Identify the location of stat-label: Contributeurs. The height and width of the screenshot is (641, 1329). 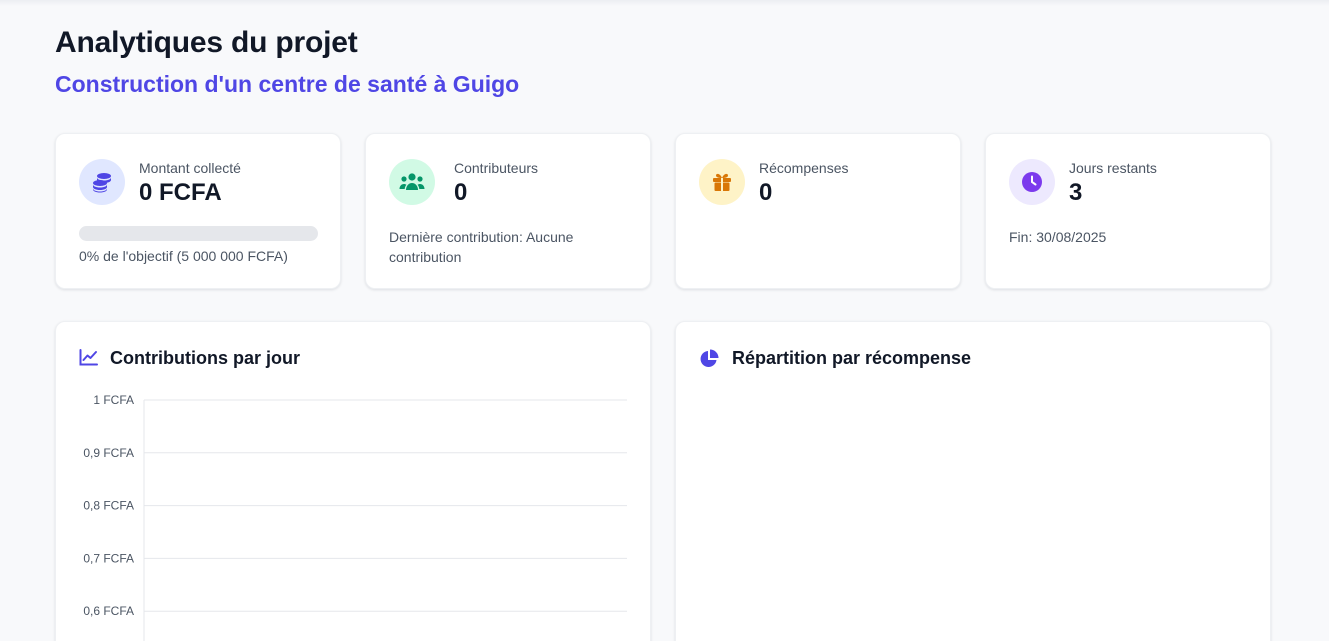
(496, 168).